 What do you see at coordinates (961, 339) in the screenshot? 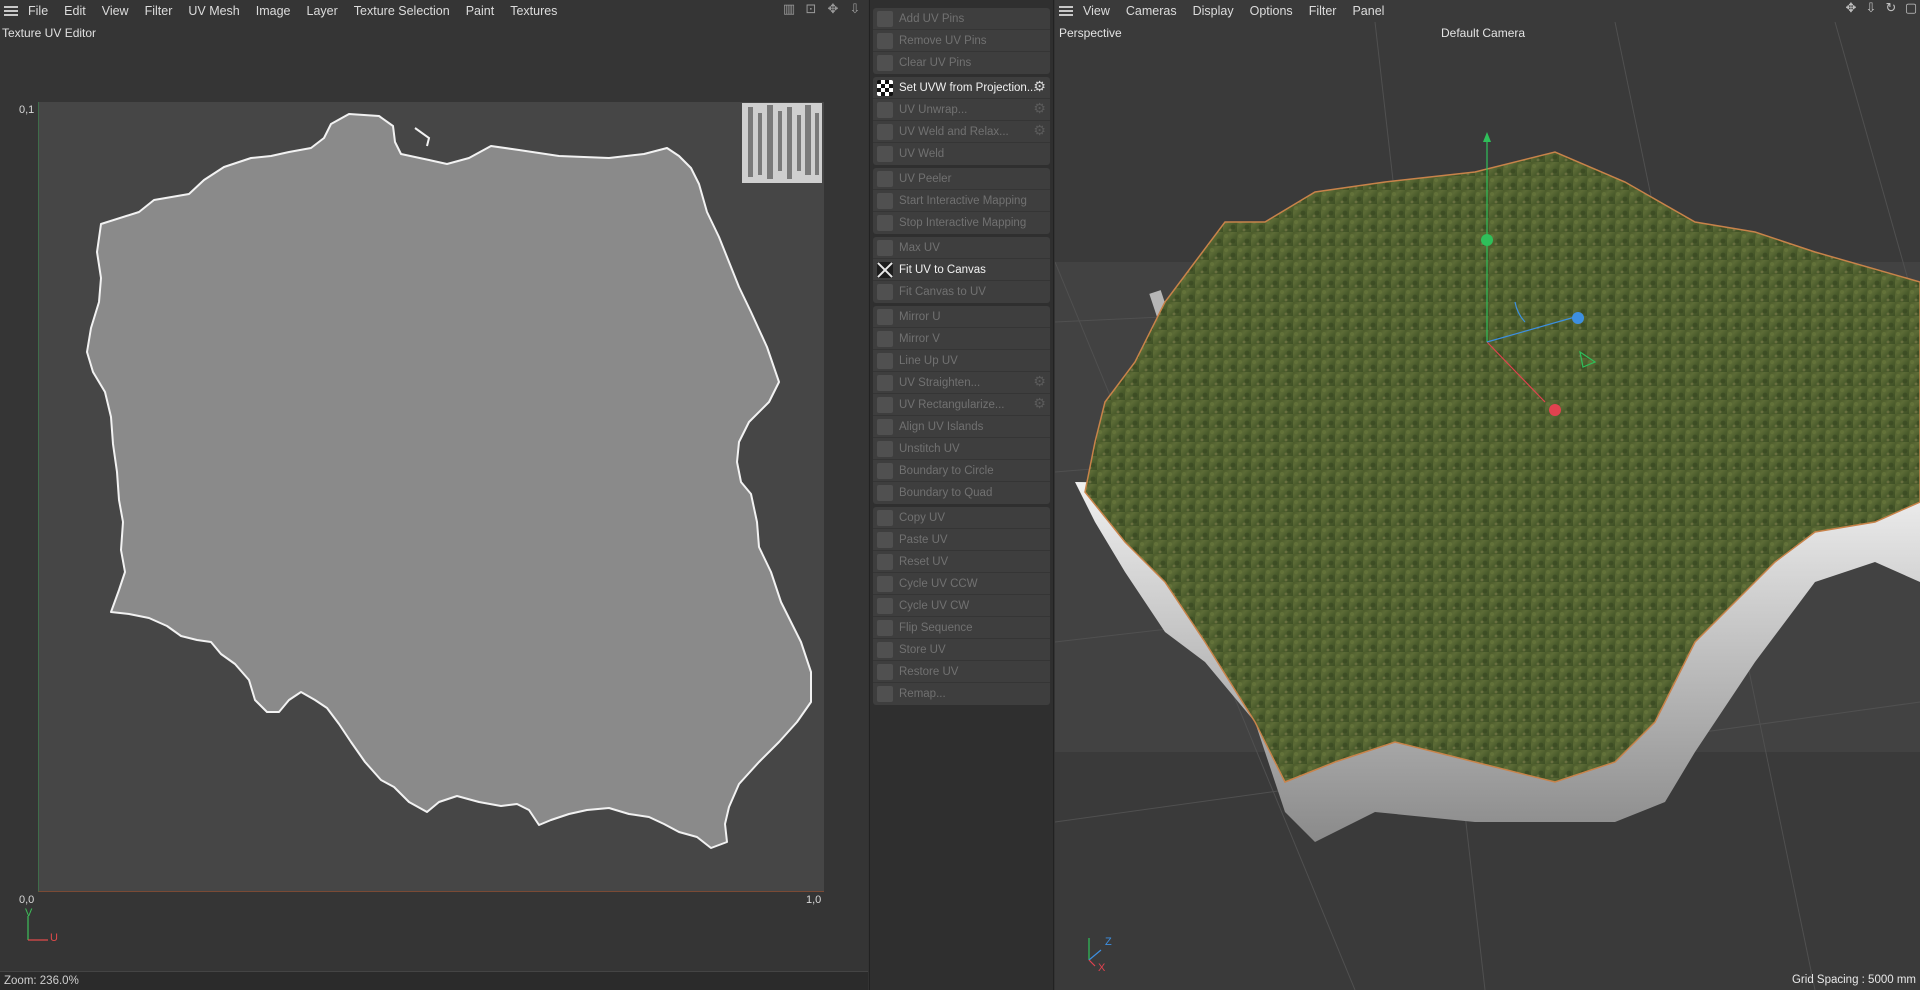
I see `command-mirror-v: Mirror V` at bounding box center [961, 339].